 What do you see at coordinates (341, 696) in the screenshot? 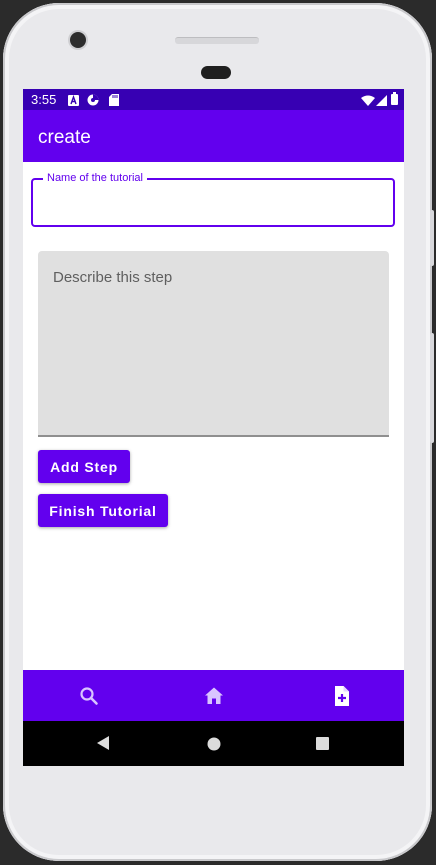
I see `add-document-icon` at bounding box center [341, 696].